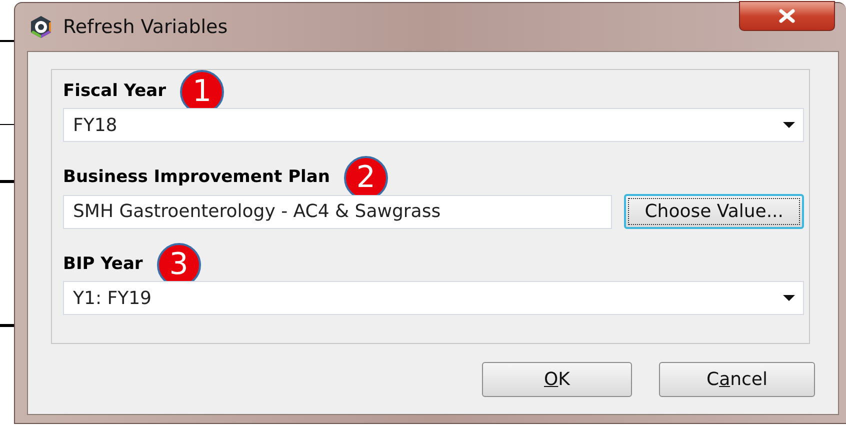 This screenshot has width=846, height=426. Describe the element at coordinates (196, 178) in the screenshot. I see `field-label: Business Improvement Plan` at that location.